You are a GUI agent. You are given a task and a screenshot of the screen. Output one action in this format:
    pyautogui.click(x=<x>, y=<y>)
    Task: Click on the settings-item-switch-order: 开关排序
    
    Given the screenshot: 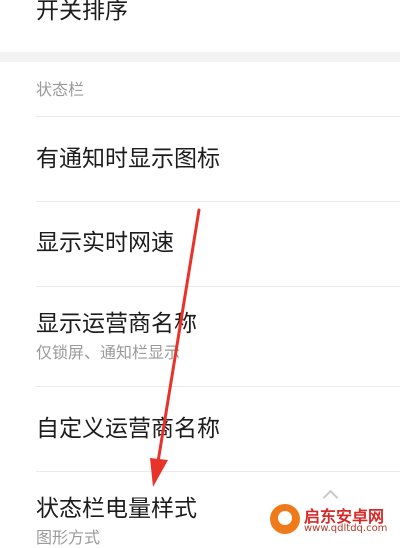 What is the action you would take?
    pyautogui.click(x=200, y=26)
    